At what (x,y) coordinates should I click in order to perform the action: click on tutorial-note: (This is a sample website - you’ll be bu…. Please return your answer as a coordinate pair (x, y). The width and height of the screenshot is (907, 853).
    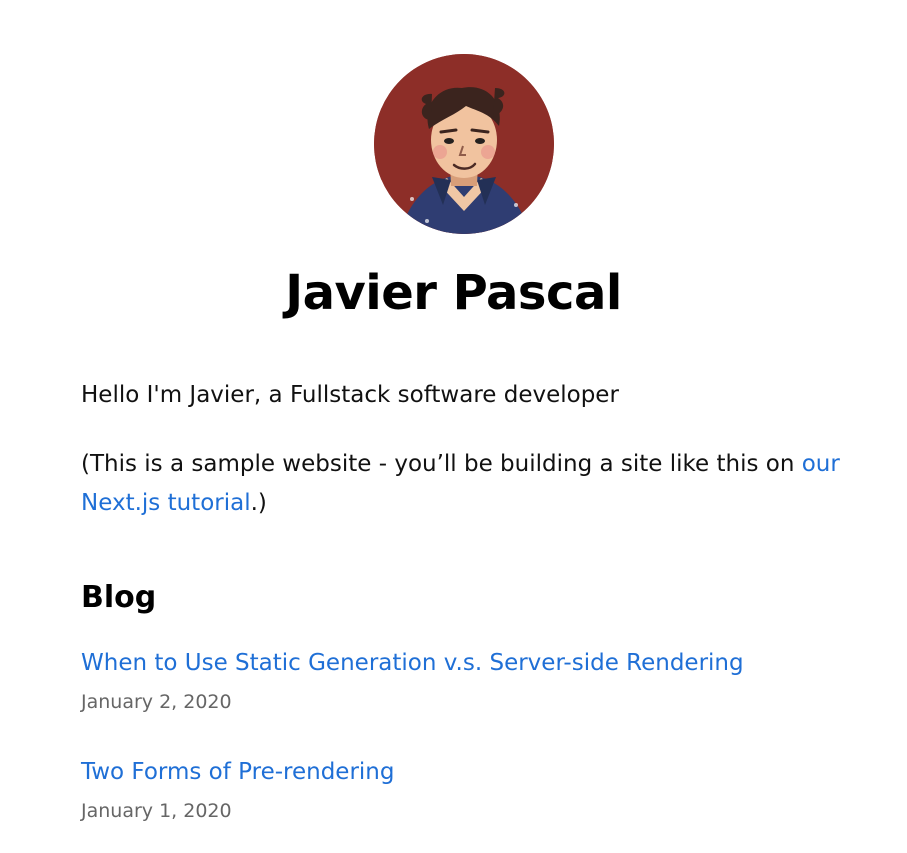
    Looking at the image, I should click on (461, 484).